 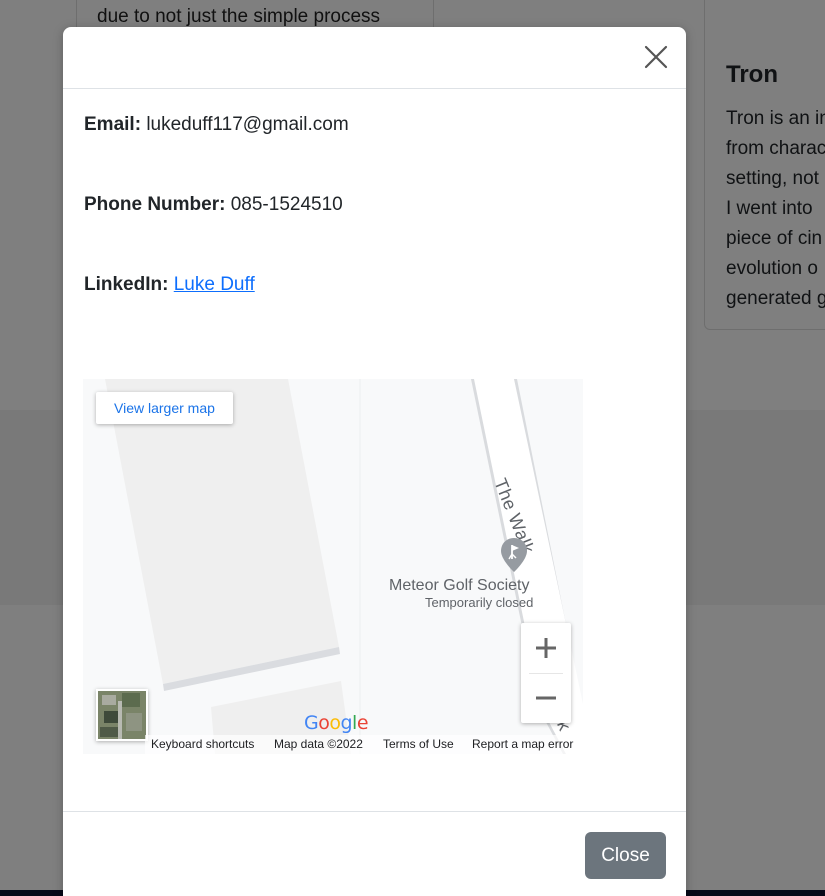 I want to click on map-data-label: Map data ©2022, so click(x=318, y=744).